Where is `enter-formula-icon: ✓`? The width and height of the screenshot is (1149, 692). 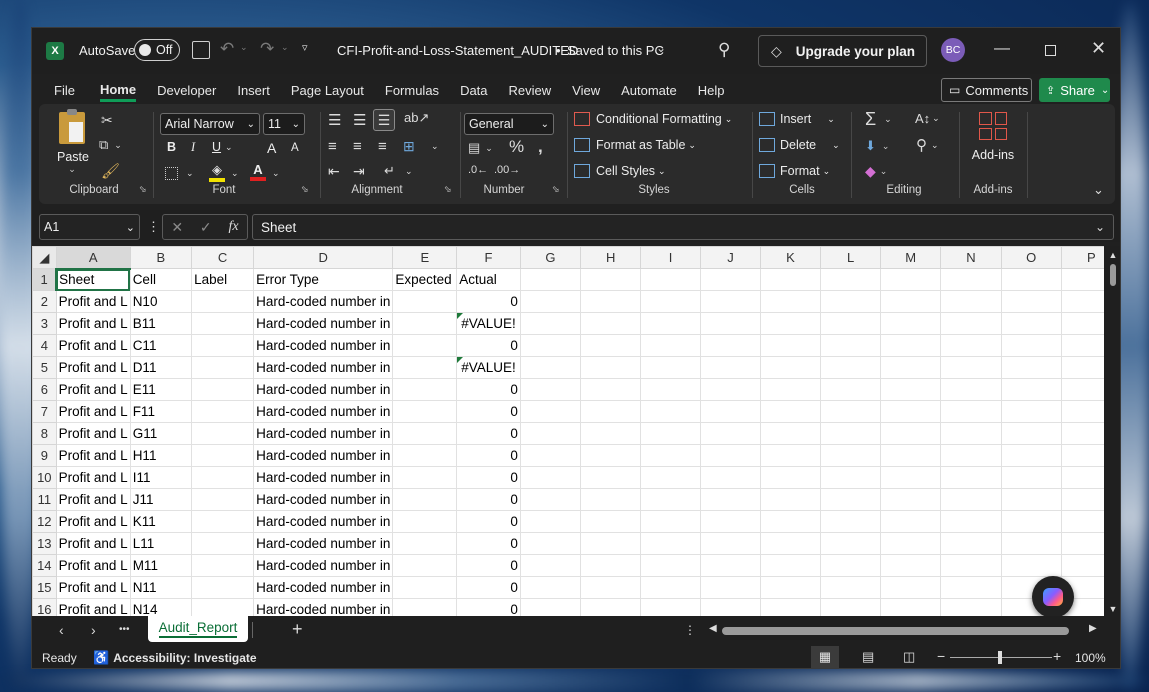
enter-formula-icon: ✓ is located at coordinates (206, 227).